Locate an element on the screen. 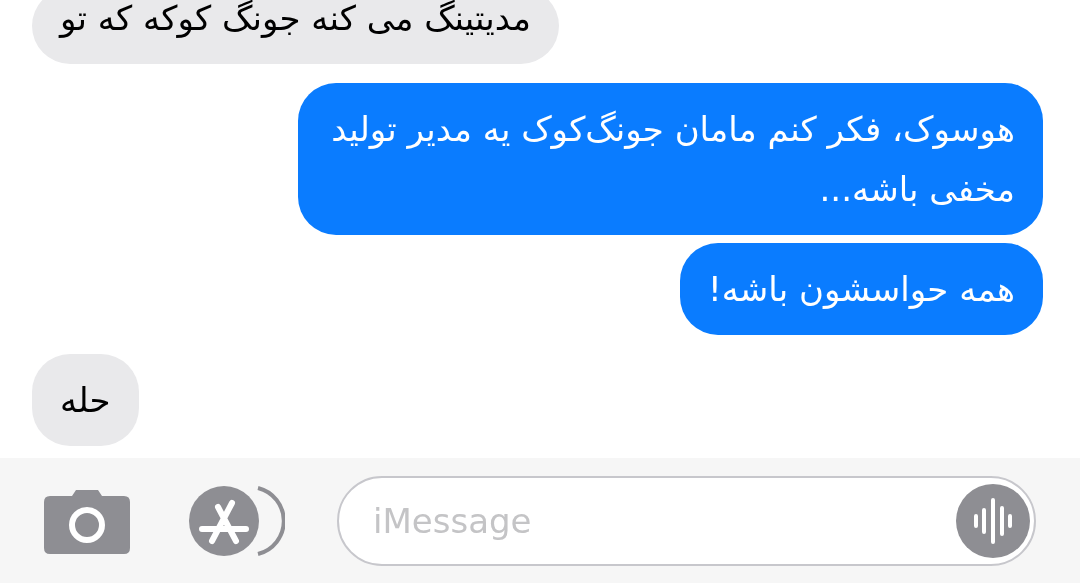 Image resolution: width=1080 pixels, height=583 pixels. app-store-icon is located at coordinates (236, 520).